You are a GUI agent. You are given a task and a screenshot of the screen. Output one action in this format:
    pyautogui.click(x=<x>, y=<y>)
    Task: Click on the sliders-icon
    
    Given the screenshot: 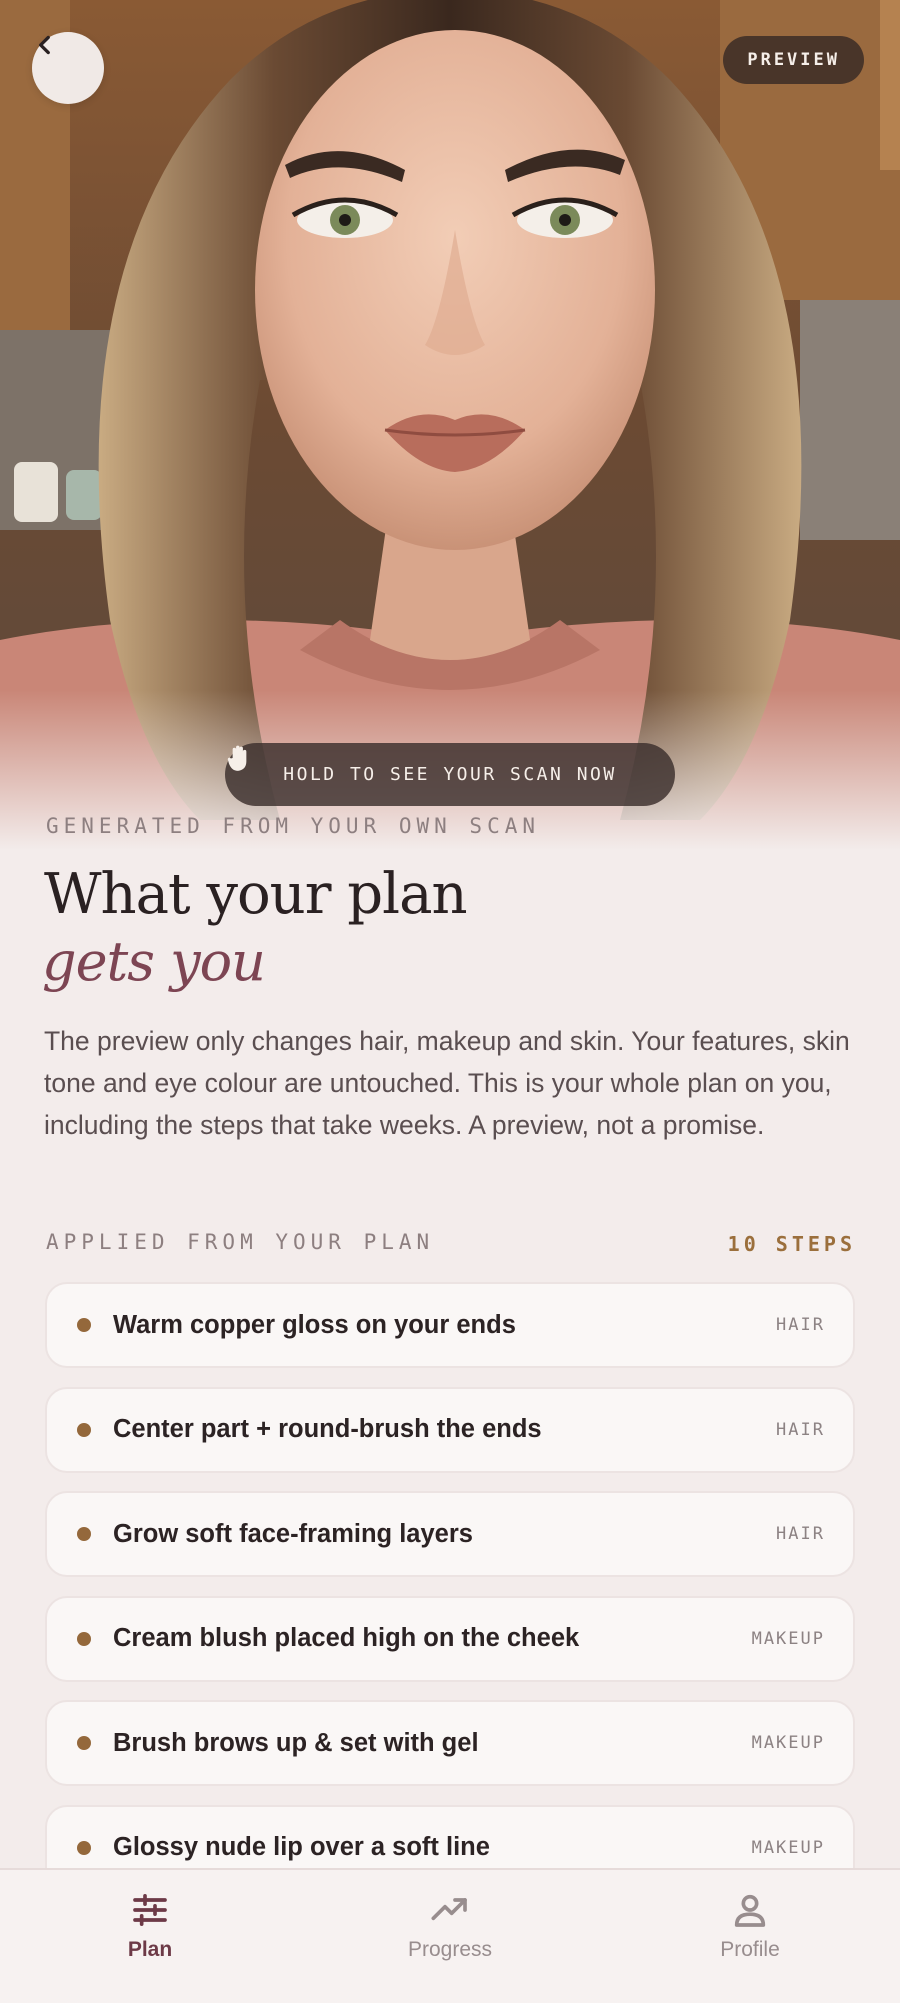 What is the action you would take?
    pyautogui.click(x=150, y=1910)
    